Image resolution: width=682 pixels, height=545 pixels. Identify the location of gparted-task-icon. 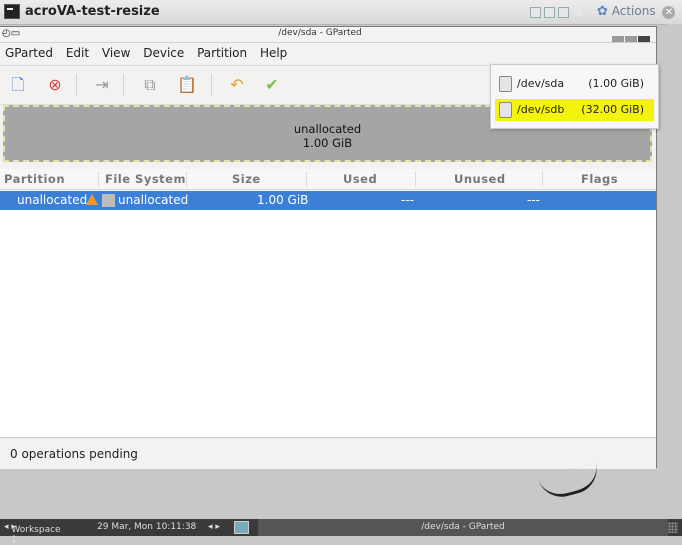
(241, 527).